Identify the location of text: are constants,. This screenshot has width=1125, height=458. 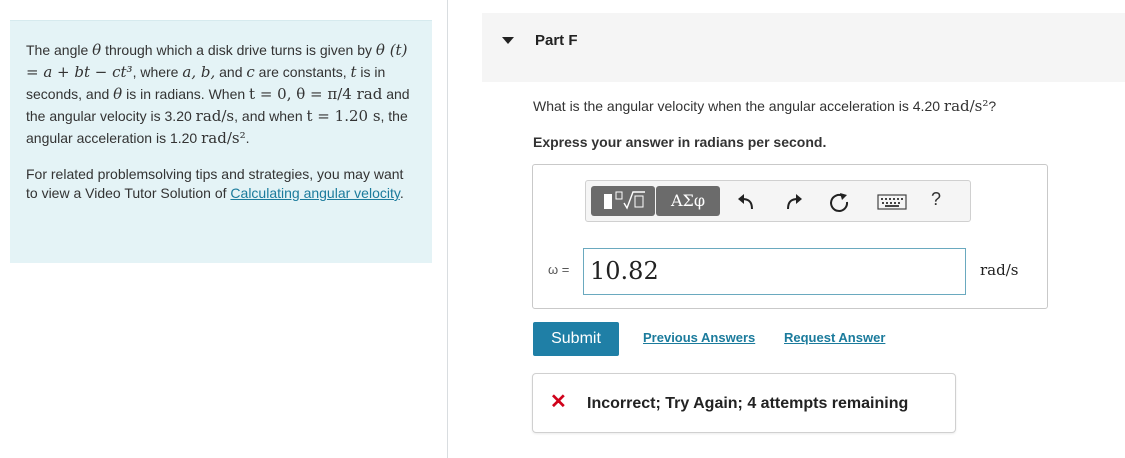
(302, 72).